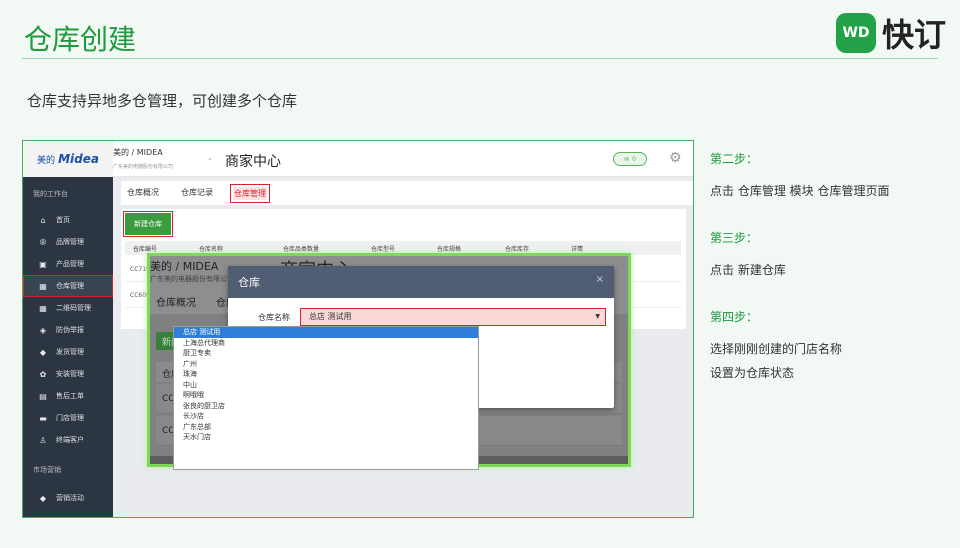 This screenshot has width=960, height=548. I want to click on zoom-tab-overview: 仓库概况, so click(176, 303).